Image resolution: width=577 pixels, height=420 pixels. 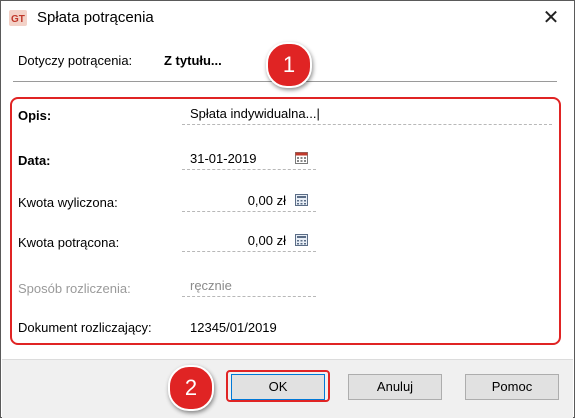 I want to click on description-input: Spłata indywidualna...|, so click(x=367, y=114).